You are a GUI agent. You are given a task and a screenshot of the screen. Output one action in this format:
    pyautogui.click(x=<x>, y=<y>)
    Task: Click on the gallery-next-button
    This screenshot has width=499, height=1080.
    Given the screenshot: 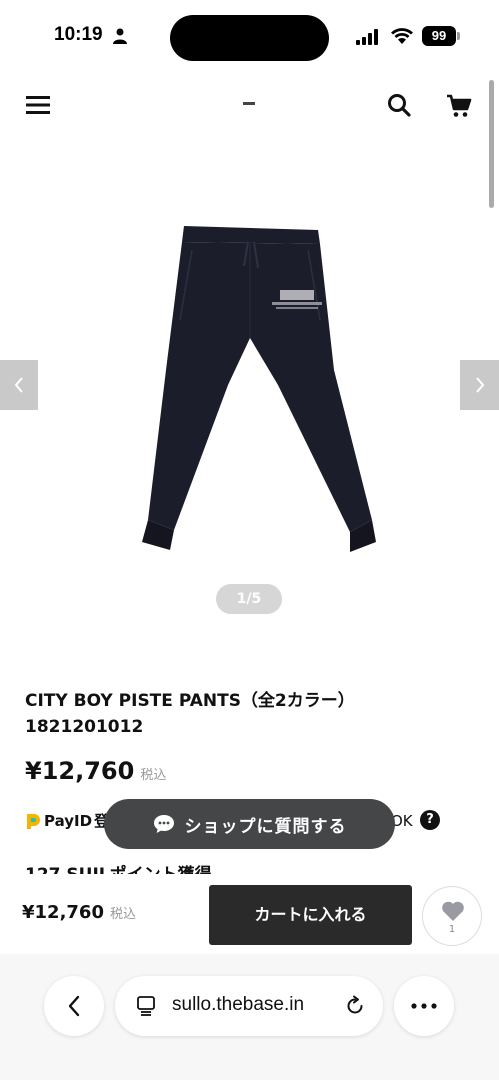 What is the action you would take?
    pyautogui.click(x=479, y=385)
    